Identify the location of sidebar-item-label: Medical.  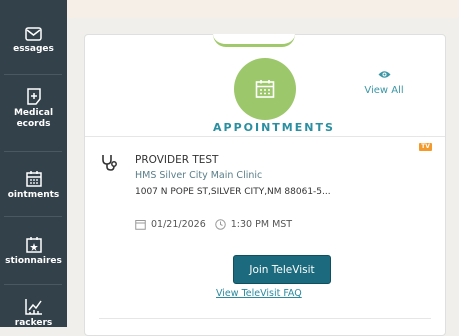
(33, 113).